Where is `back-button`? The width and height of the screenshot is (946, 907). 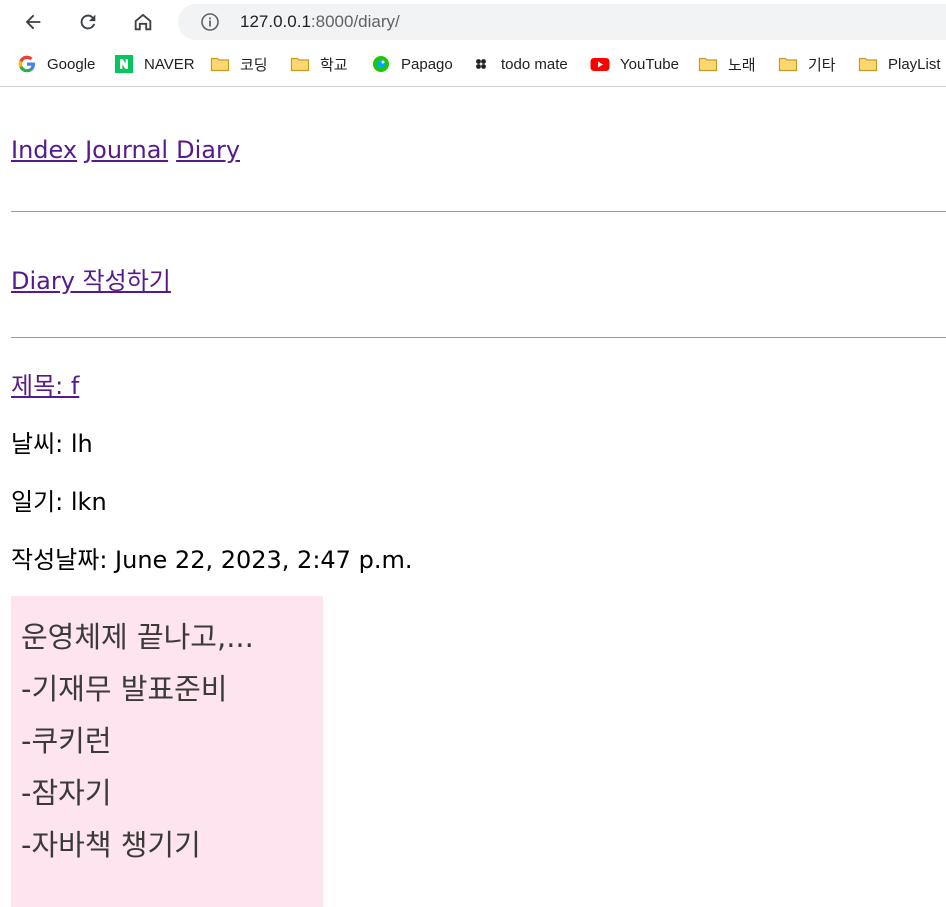 back-button is located at coordinates (33, 22).